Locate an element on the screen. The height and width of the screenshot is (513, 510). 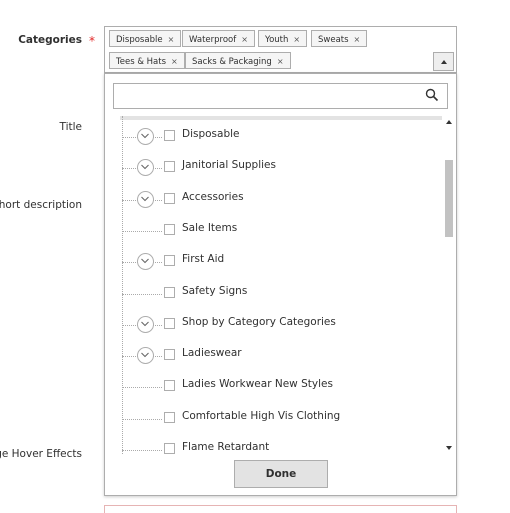
tree-item: Shop by Category Categories is located at coordinates (281, 325).